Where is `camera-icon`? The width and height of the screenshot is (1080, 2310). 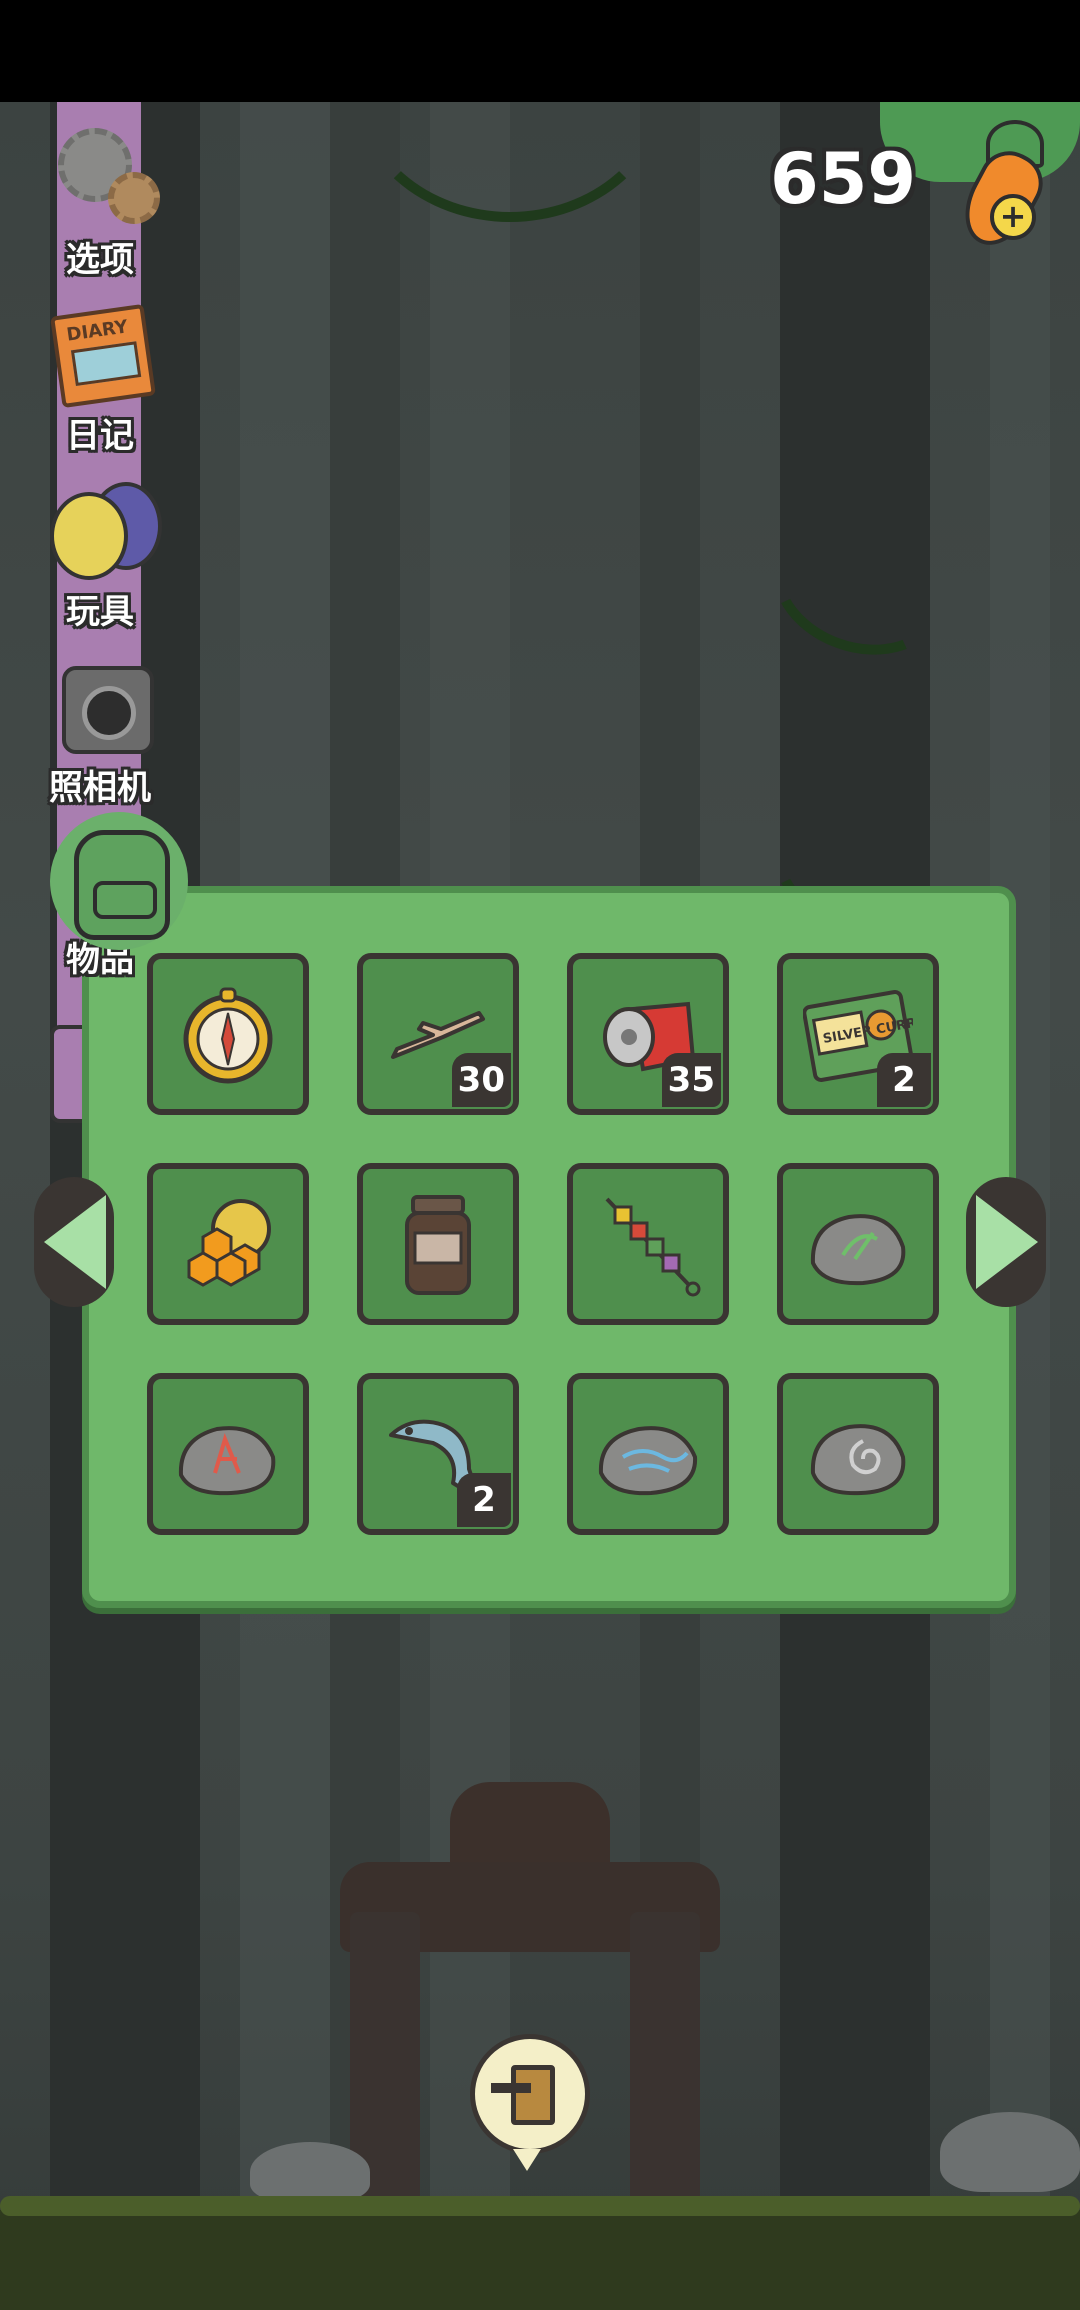
camera-icon is located at coordinates (100, 703).